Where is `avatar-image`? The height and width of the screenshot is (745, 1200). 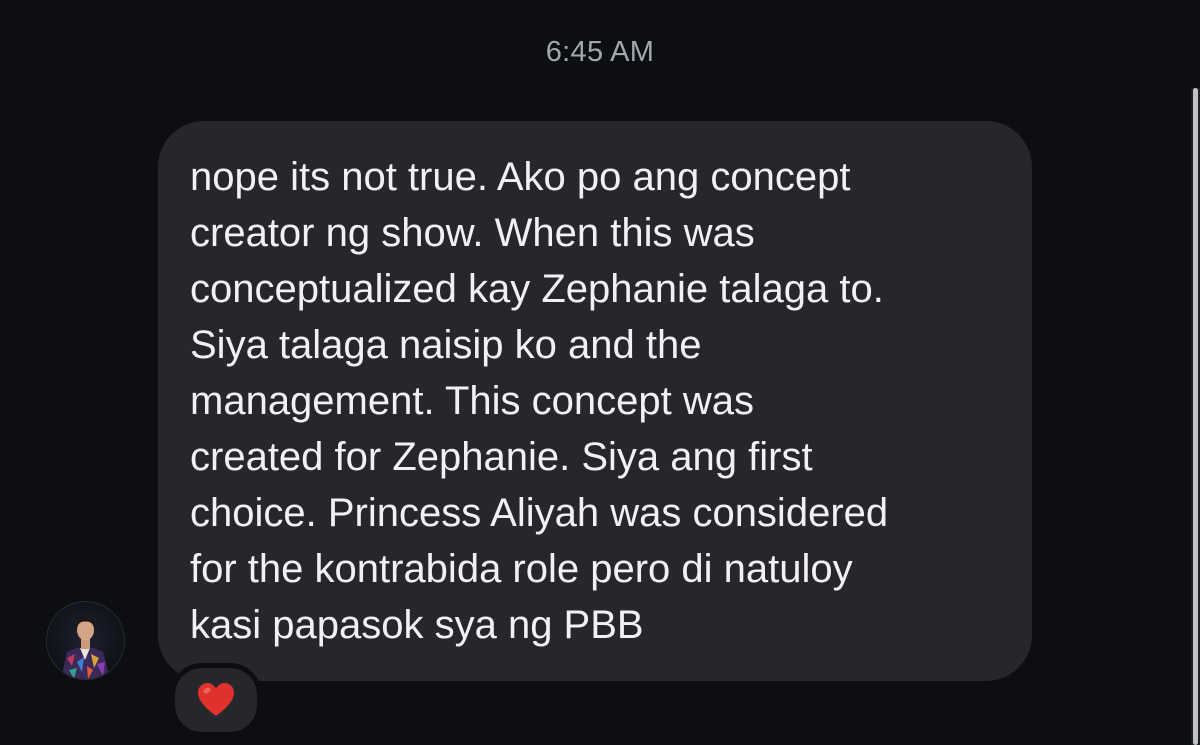 avatar-image is located at coordinates (85, 640).